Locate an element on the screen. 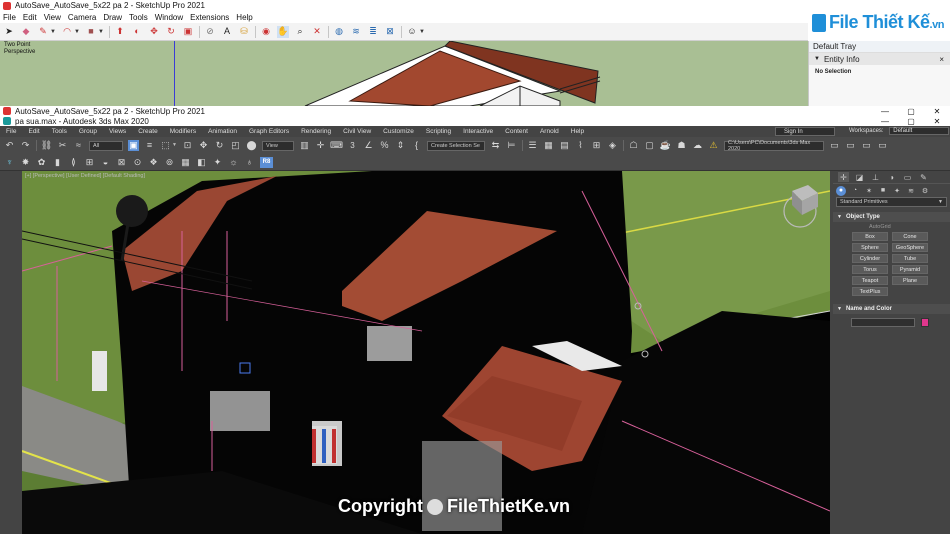  lights-category-icon: ✶ is located at coordinates (869, 191).